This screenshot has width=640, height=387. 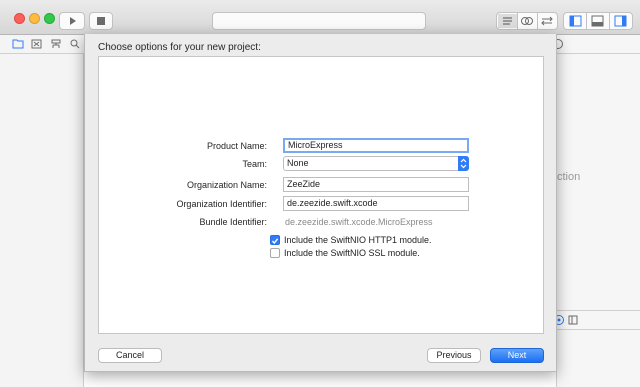 What do you see at coordinates (254, 164) in the screenshot?
I see `team-label: Team:` at bounding box center [254, 164].